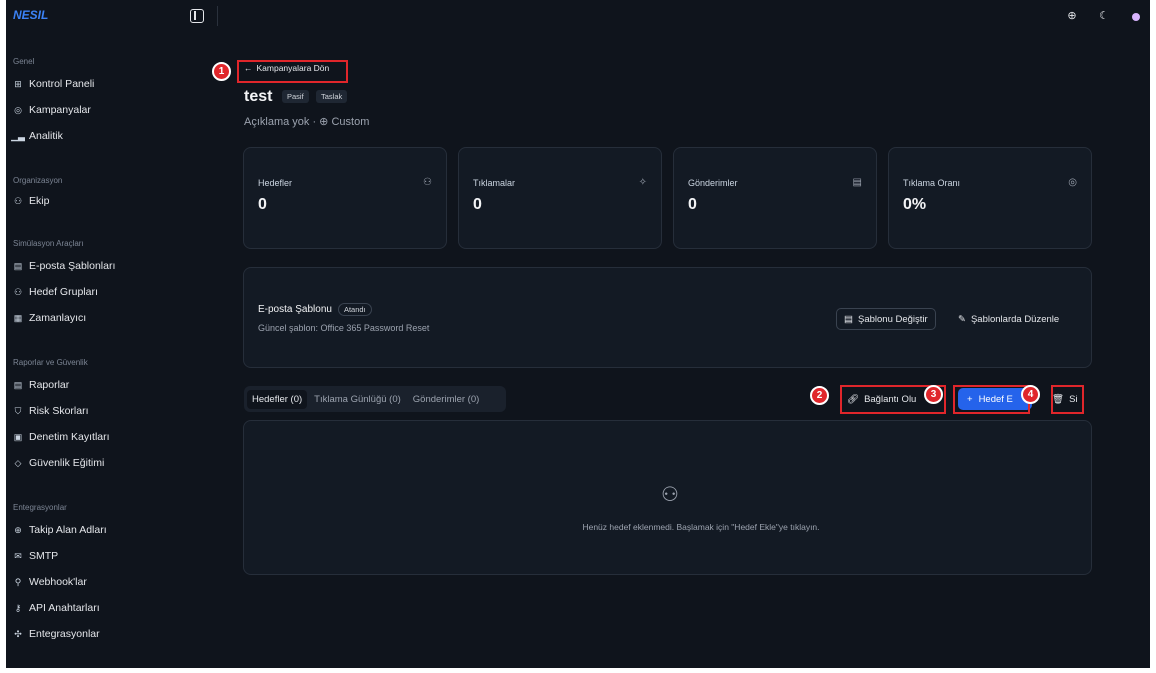  I want to click on stat-label: Hedefler, so click(275, 183).